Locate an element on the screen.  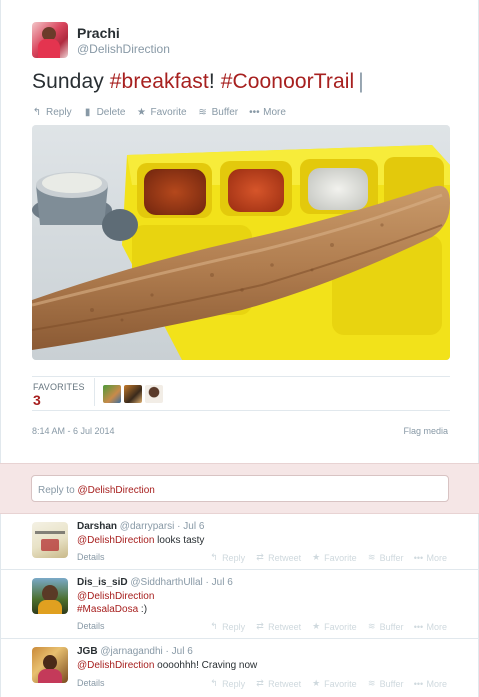
tweet-text: Sunday #breakfast! #CoonoorTrail | is located at coordinates (198, 82).